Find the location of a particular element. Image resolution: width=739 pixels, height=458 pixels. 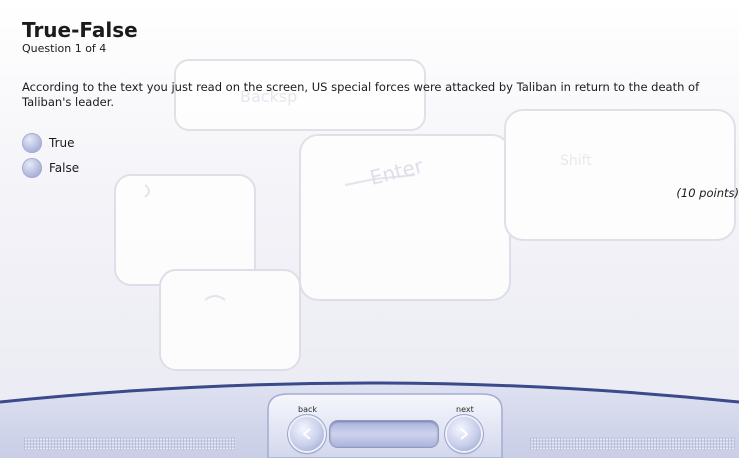

choice-label-false: False is located at coordinates (64, 168).